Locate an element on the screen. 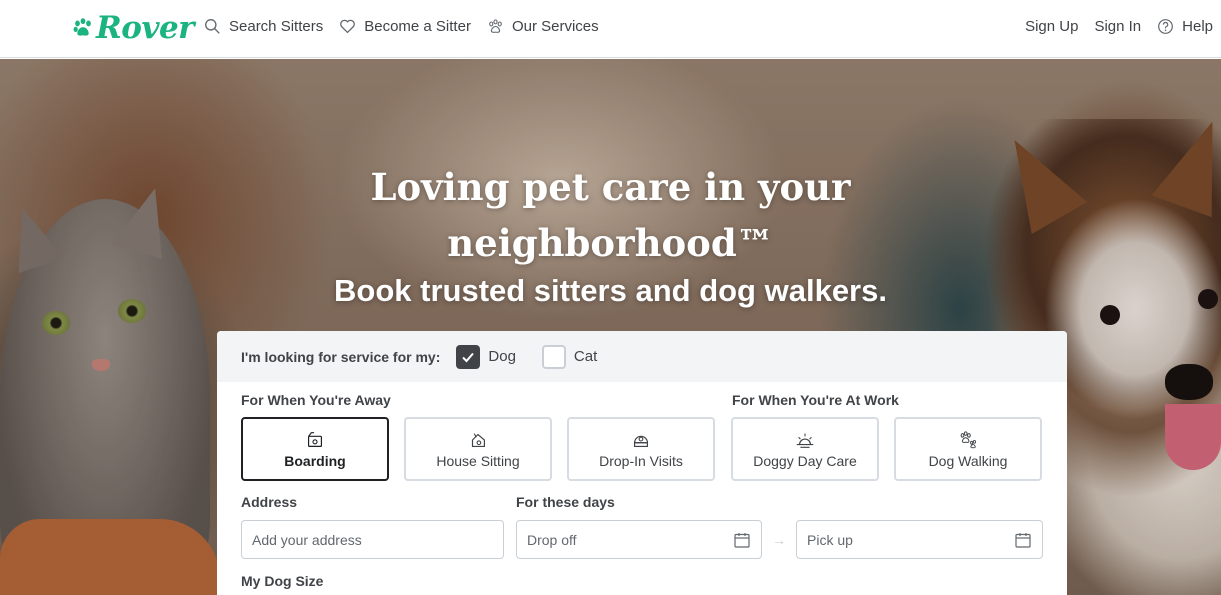 This screenshot has width=1221, height=595. work-services-label: For When You're At Work is located at coordinates (815, 400).